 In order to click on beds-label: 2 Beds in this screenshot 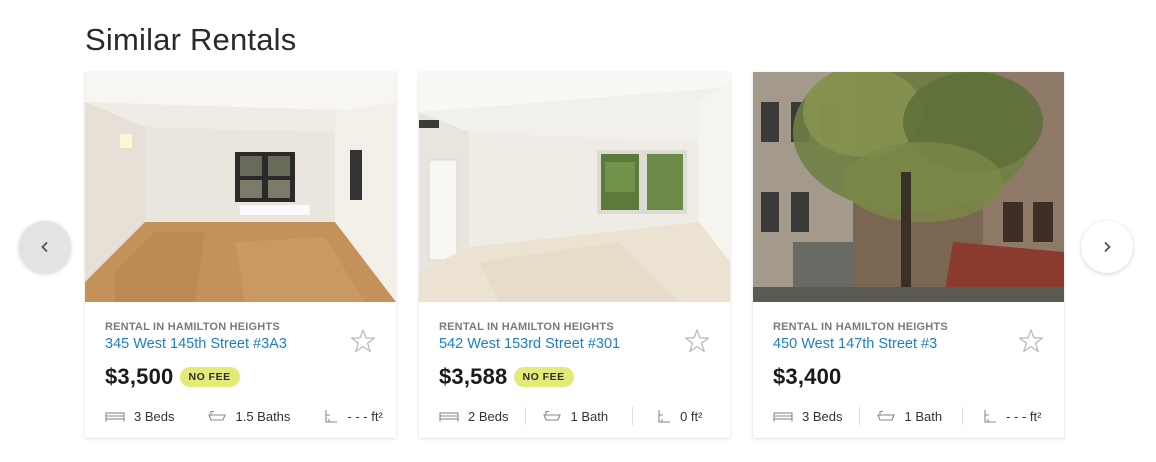, I will do `click(488, 416)`.